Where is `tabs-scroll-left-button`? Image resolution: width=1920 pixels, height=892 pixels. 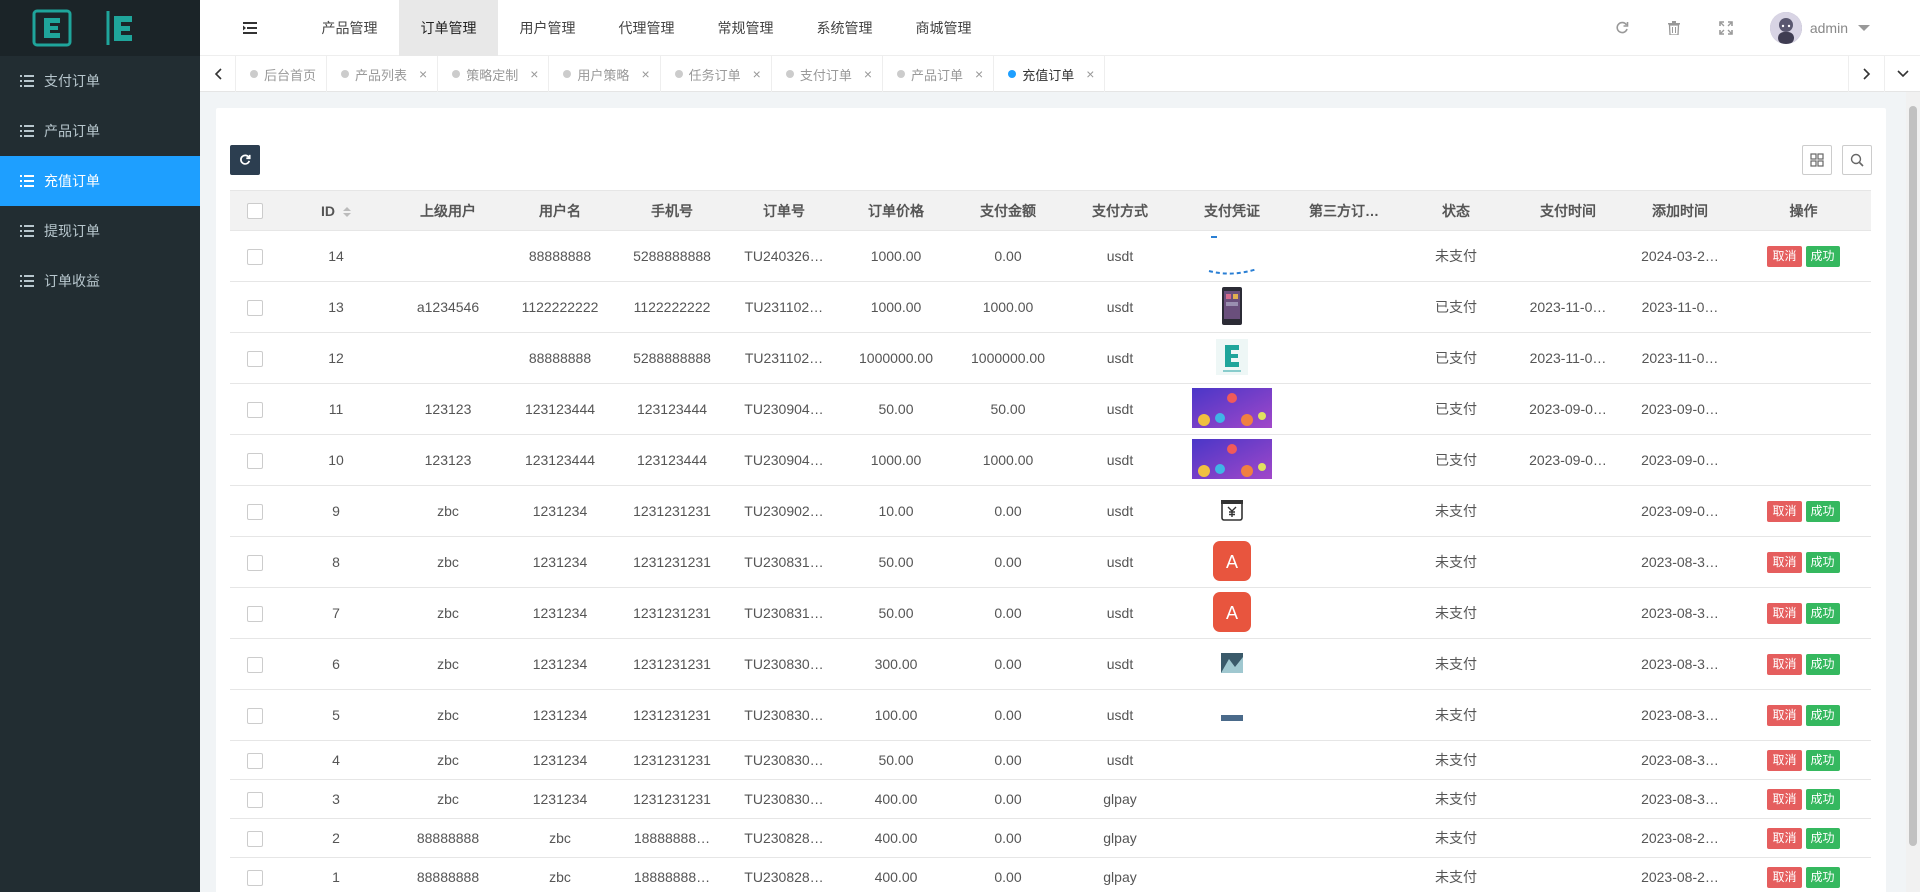 tabs-scroll-left-button is located at coordinates (218, 74).